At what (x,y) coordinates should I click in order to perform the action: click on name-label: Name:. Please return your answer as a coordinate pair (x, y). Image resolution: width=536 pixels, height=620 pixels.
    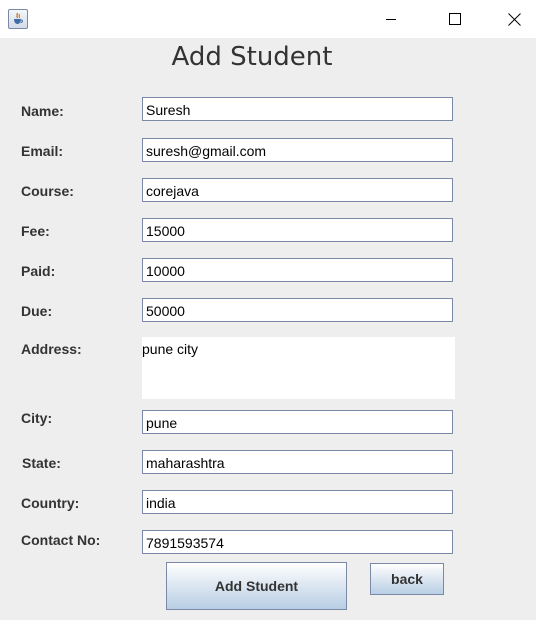
    Looking at the image, I should click on (42, 111).